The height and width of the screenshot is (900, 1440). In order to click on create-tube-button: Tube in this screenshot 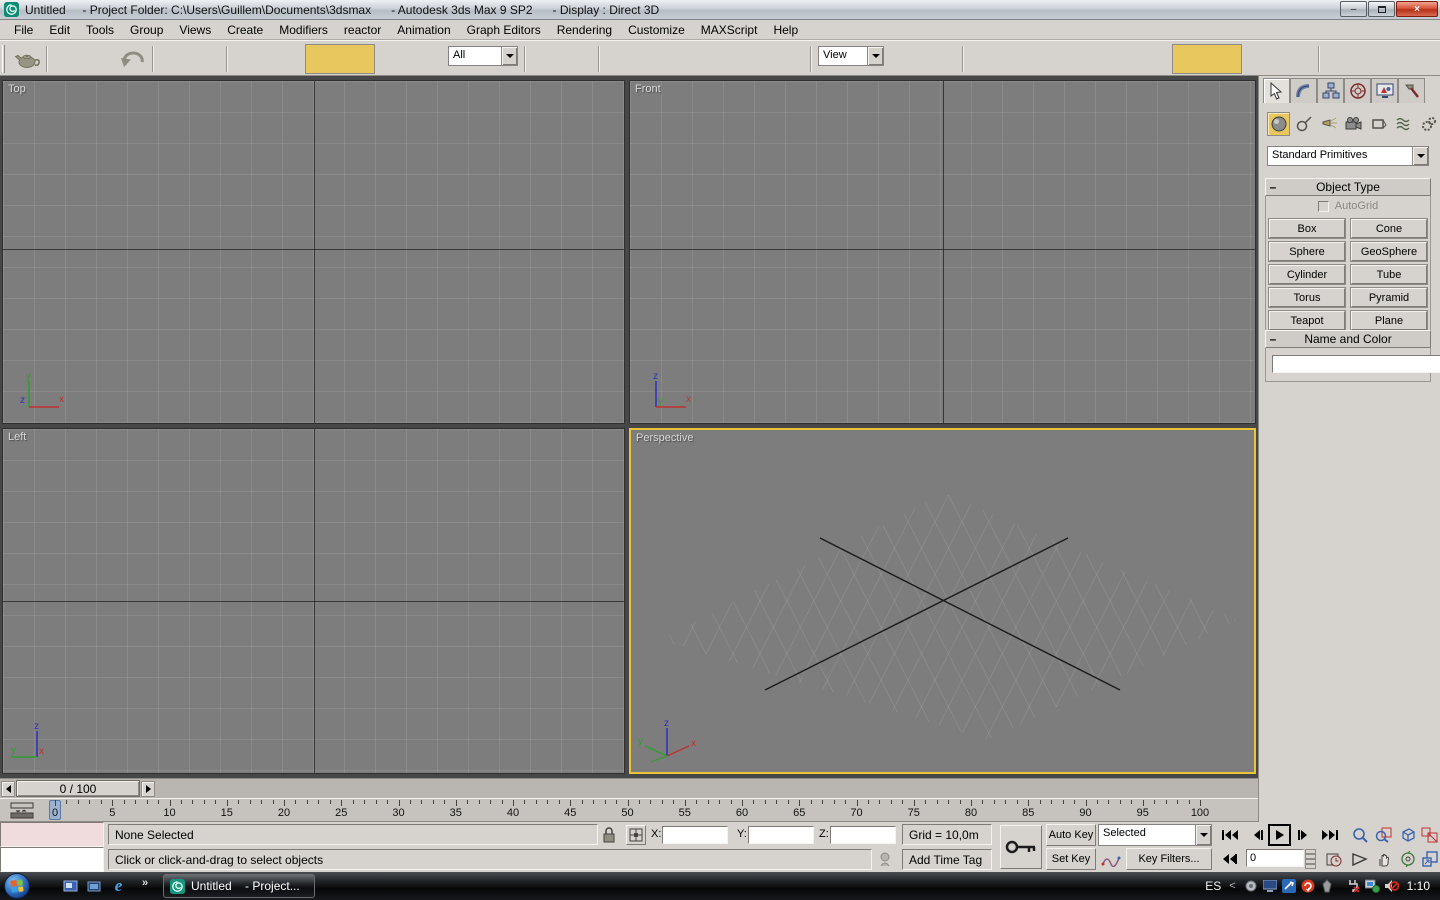, I will do `click(1389, 274)`.